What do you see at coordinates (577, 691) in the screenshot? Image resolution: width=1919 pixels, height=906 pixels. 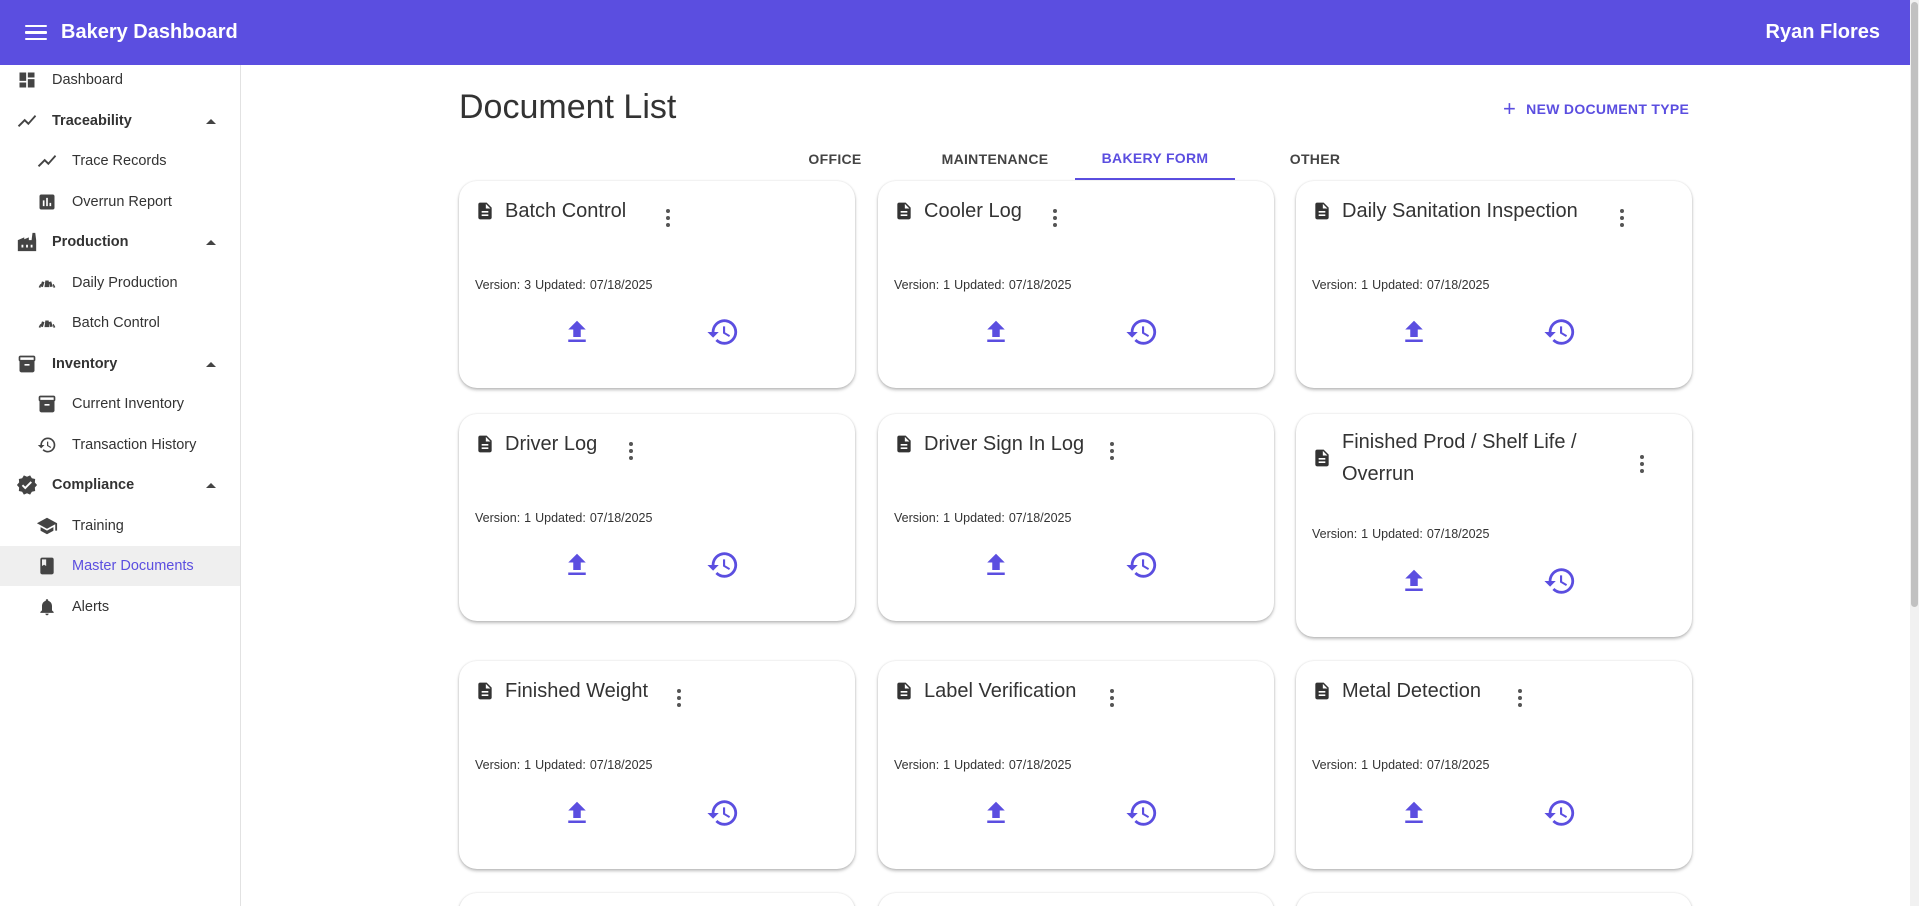 I see `document-title: Finished Weight` at bounding box center [577, 691].